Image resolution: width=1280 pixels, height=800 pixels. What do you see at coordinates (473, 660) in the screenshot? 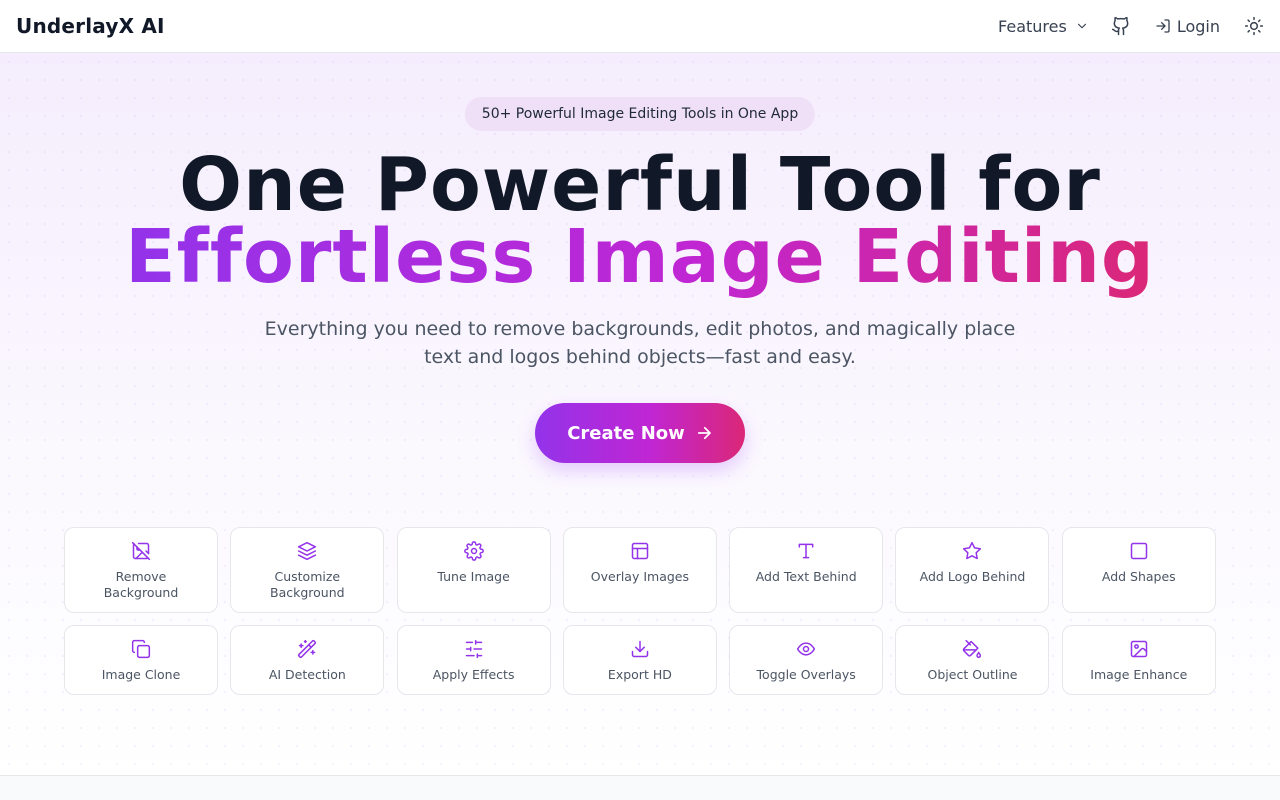
I see `feature-card-apply-effects: Apply Effects` at bounding box center [473, 660].